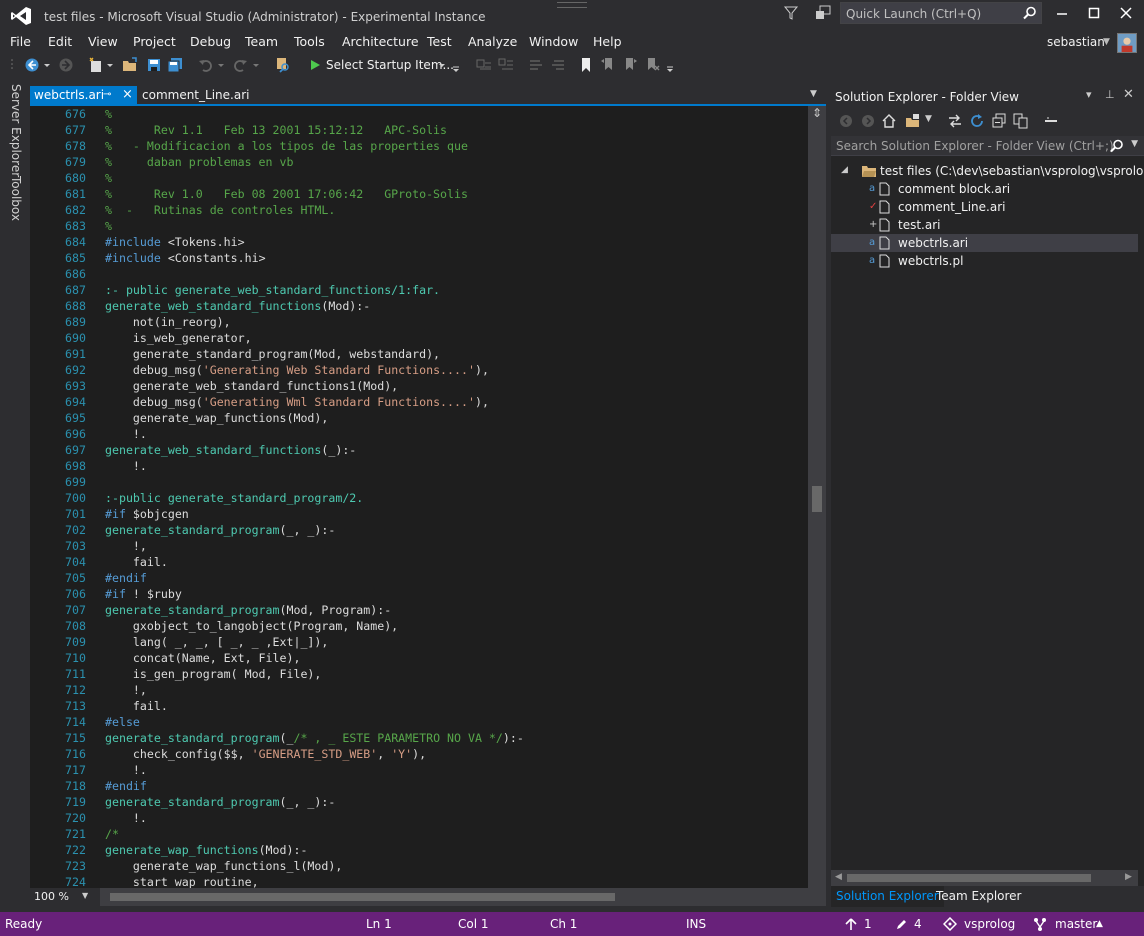  Describe the element at coordinates (419, 722) in the screenshot. I see `code-line: 714 #else` at that location.